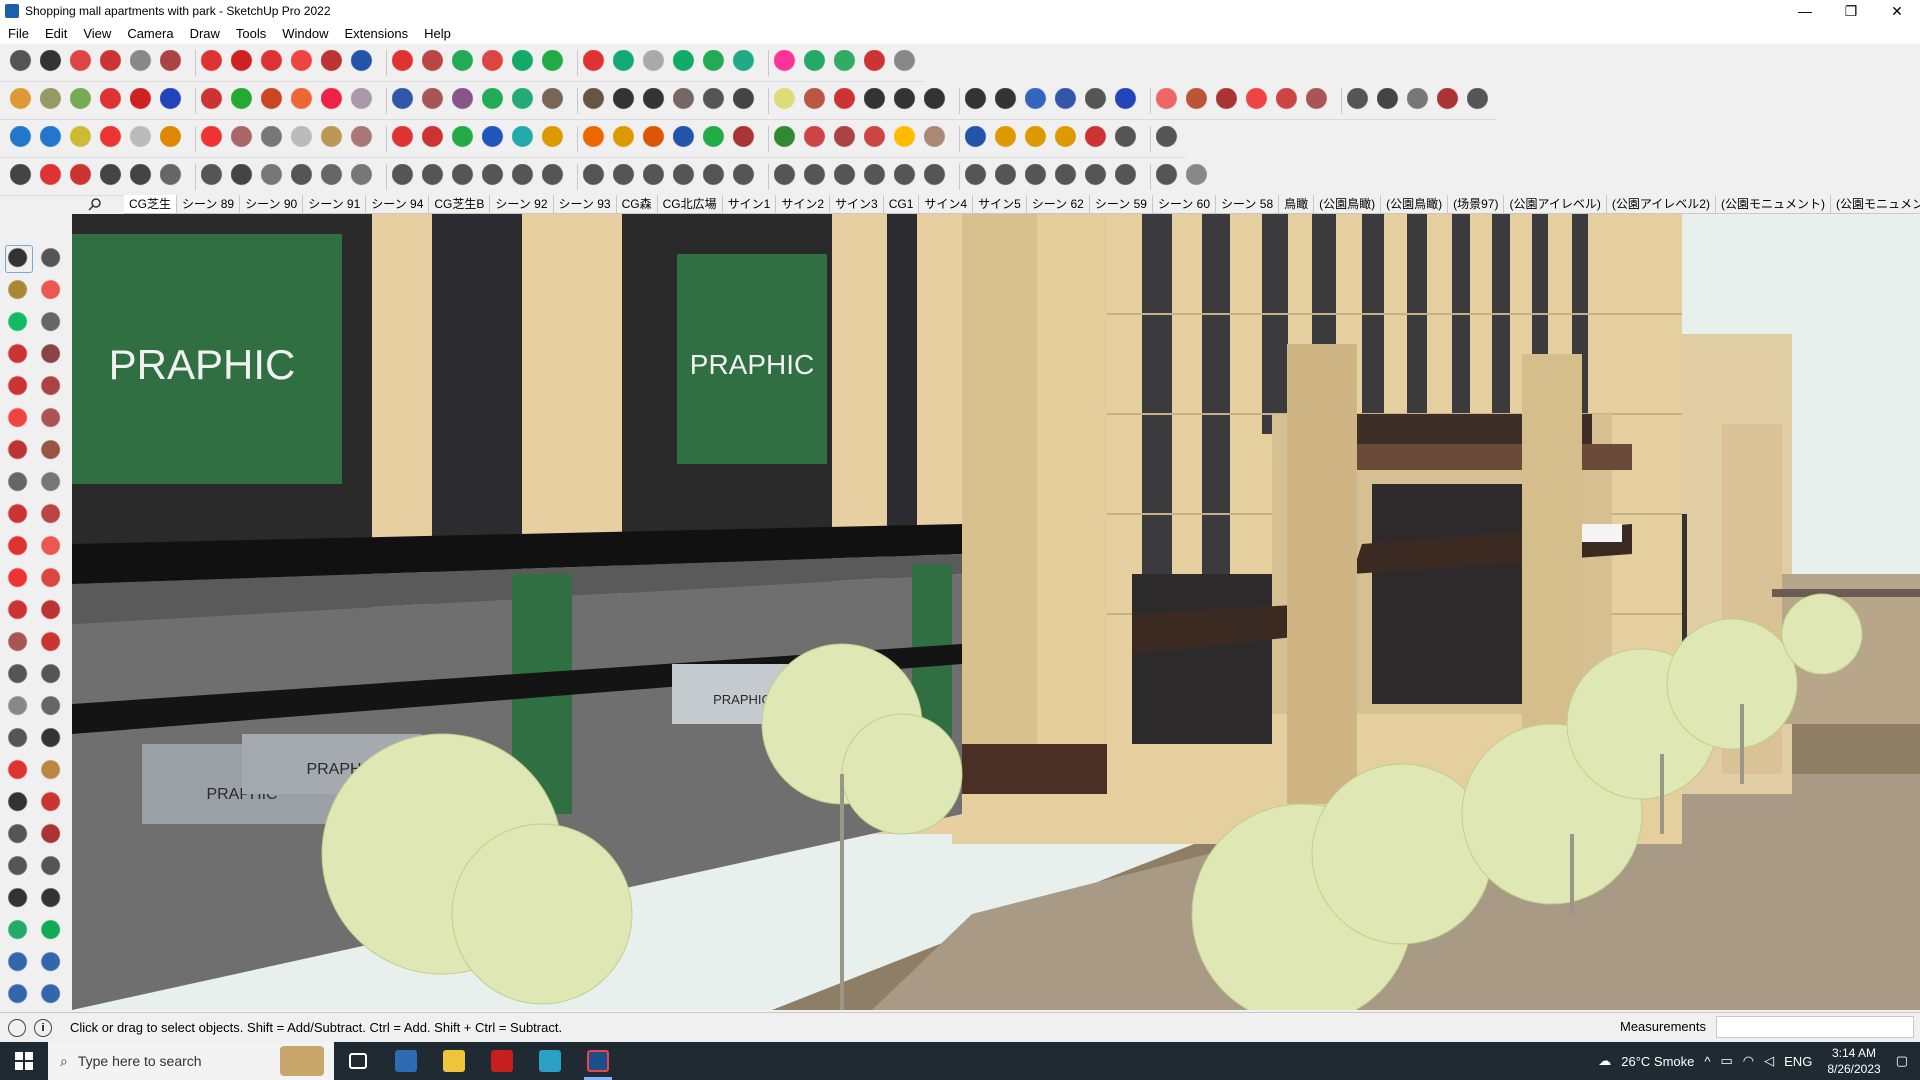  I want to click on clock: 3:14 AM 8/26/2023, so click(1853, 1061).